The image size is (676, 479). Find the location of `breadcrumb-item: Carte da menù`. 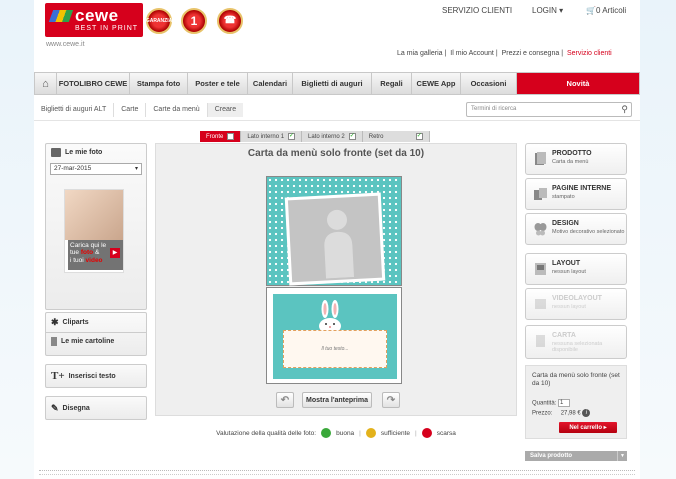

breadcrumb-item: Carte da menù is located at coordinates (177, 109).